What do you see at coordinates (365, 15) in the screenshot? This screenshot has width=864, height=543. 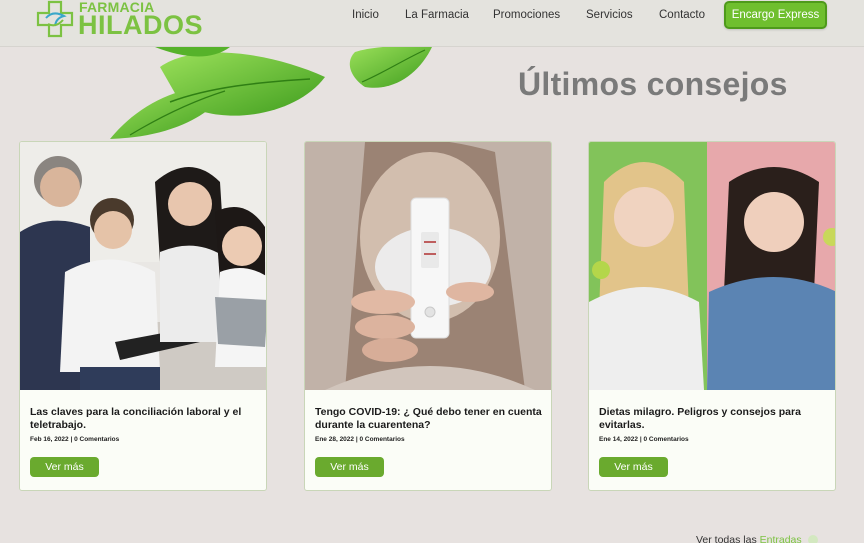 I see `nav-item-inicio: Inicio` at bounding box center [365, 15].